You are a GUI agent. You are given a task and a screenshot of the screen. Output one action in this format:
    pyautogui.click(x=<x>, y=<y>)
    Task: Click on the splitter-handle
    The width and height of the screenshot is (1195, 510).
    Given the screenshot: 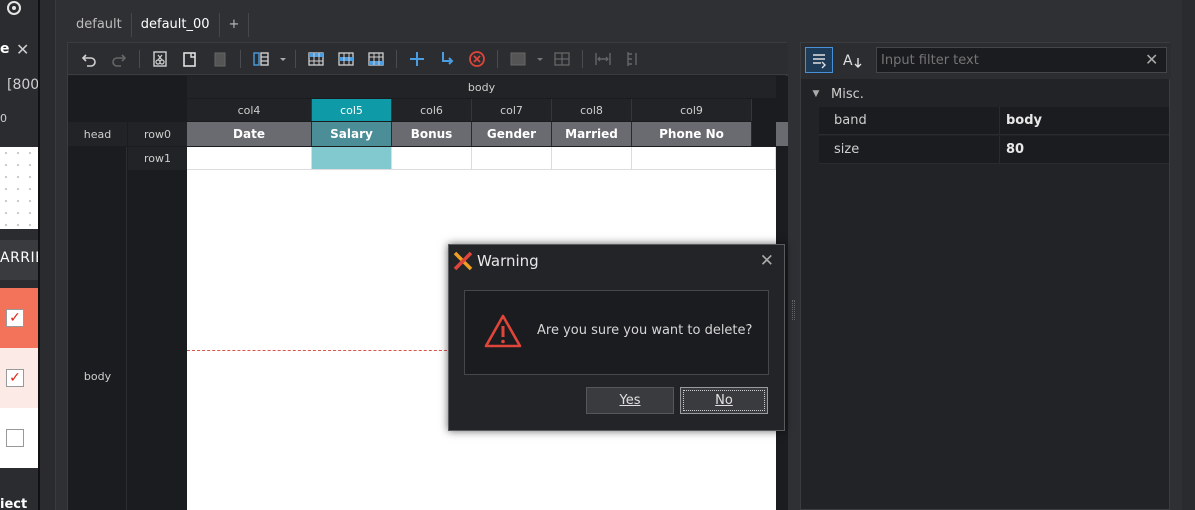 What is the action you would take?
    pyautogui.click(x=793, y=310)
    